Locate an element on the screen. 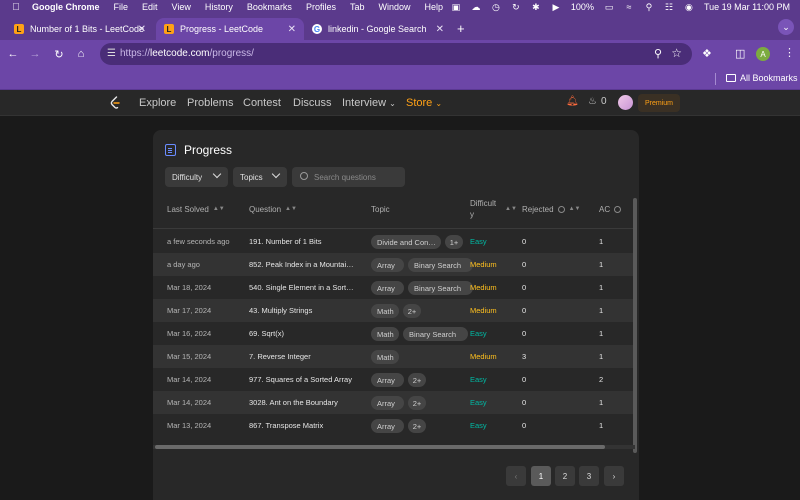  pager-page-1: 1 is located at coordinates (541, 476).